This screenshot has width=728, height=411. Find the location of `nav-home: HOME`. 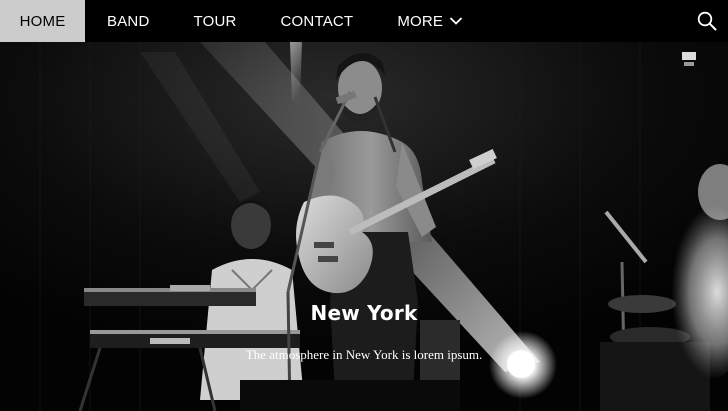

nav-home: HOME is located at coordinates (42, 21).